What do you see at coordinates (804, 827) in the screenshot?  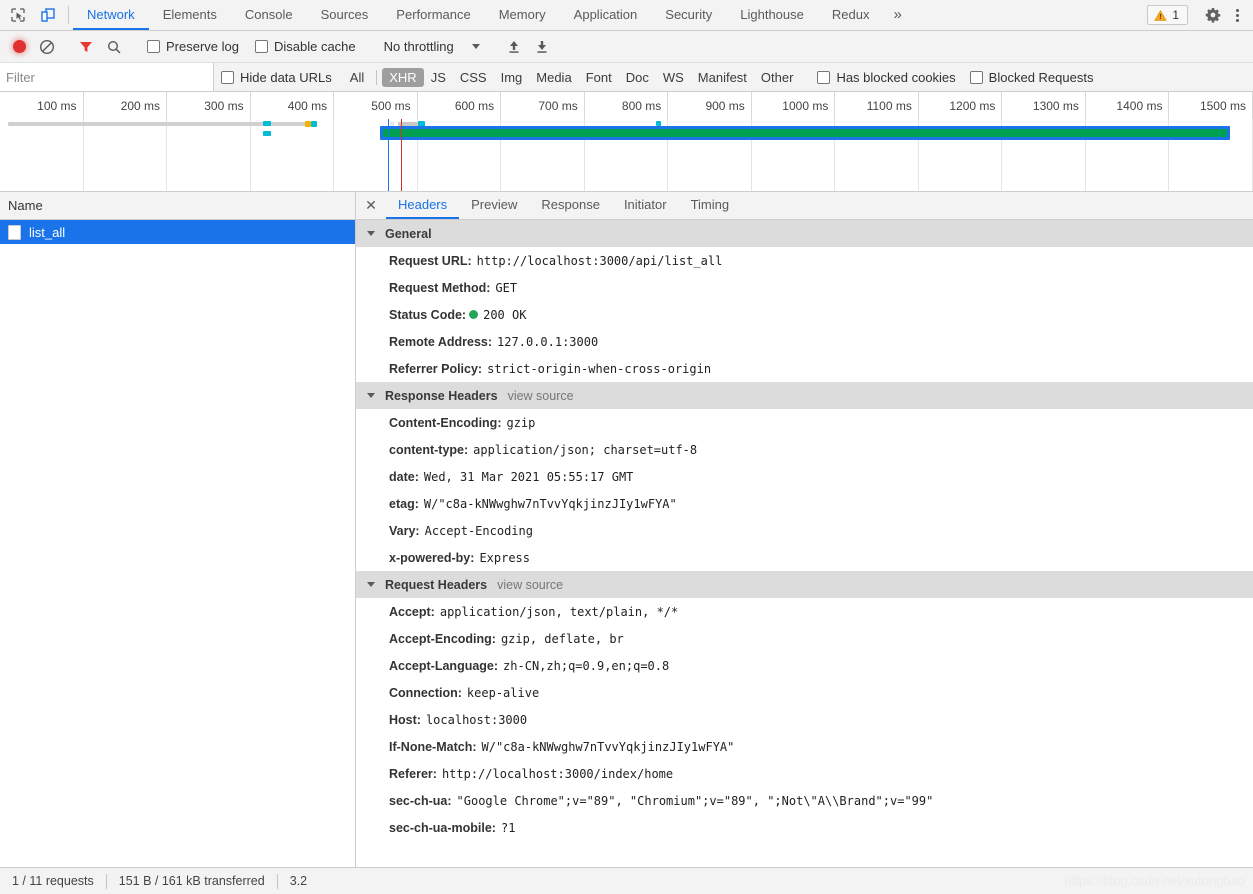 I see `header-row: sec-ch-ua-mobile: ?1` at bounding box center [804, 827].